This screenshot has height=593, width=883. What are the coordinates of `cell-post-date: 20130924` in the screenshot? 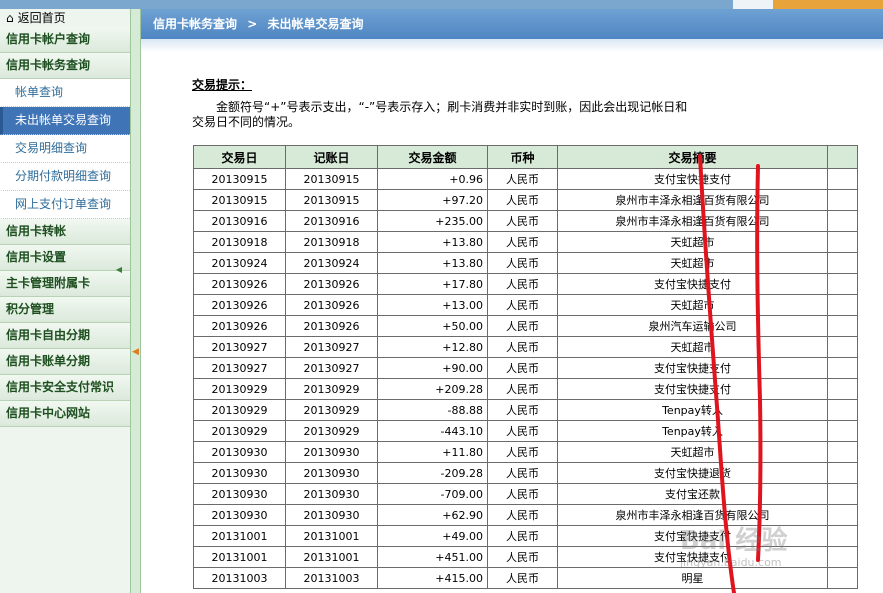 It's located at (331, 263).